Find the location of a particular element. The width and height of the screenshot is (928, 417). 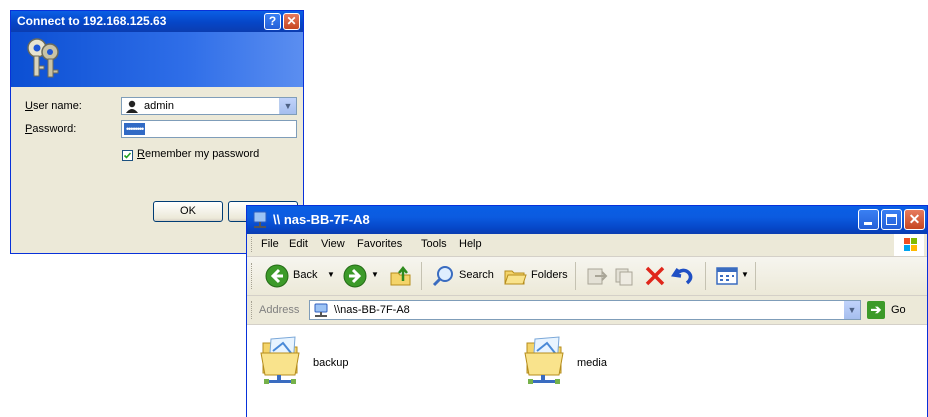

address-input: \\nas-BB-7F-A8 ▼ is located at coordinates (585, 310).